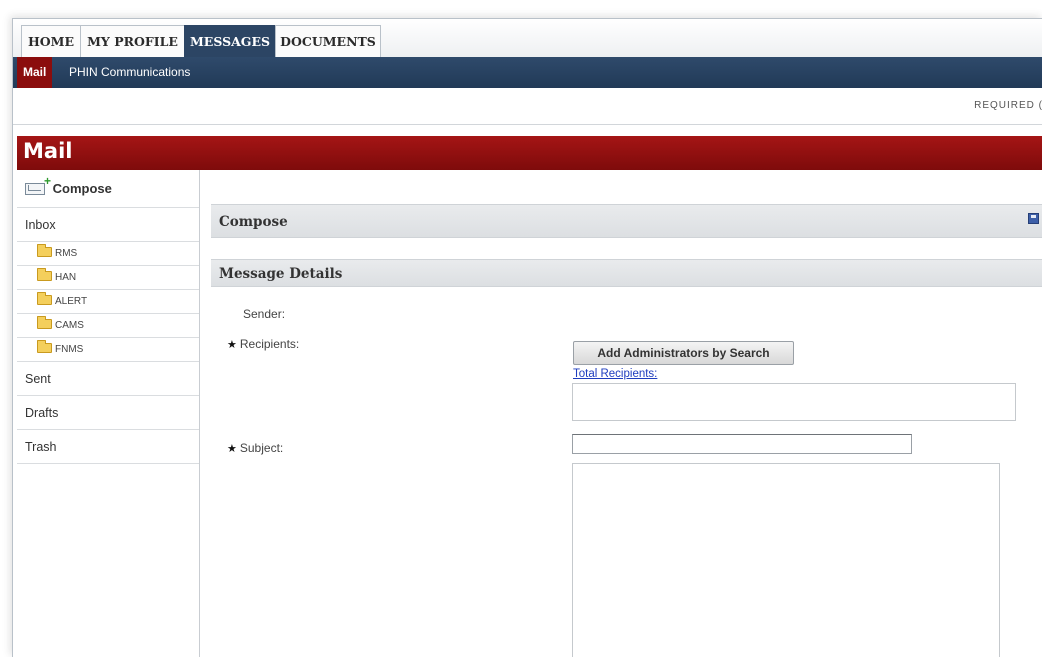 The width and height of the screenshot is (1042, 657). I want to click on subject-label: ★ Subject:, so click(255, 448).